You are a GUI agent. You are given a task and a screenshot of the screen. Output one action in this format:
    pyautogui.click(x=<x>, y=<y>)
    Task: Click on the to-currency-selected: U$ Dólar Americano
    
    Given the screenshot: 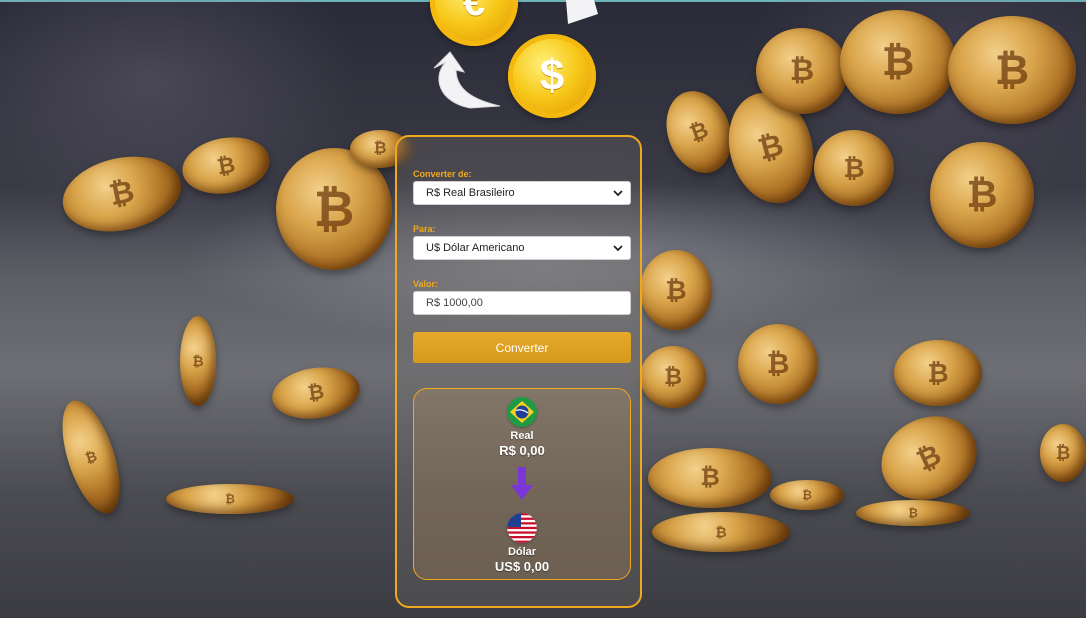 What is the action you would take?
    pyautogui.click(x=475, y=248)
    